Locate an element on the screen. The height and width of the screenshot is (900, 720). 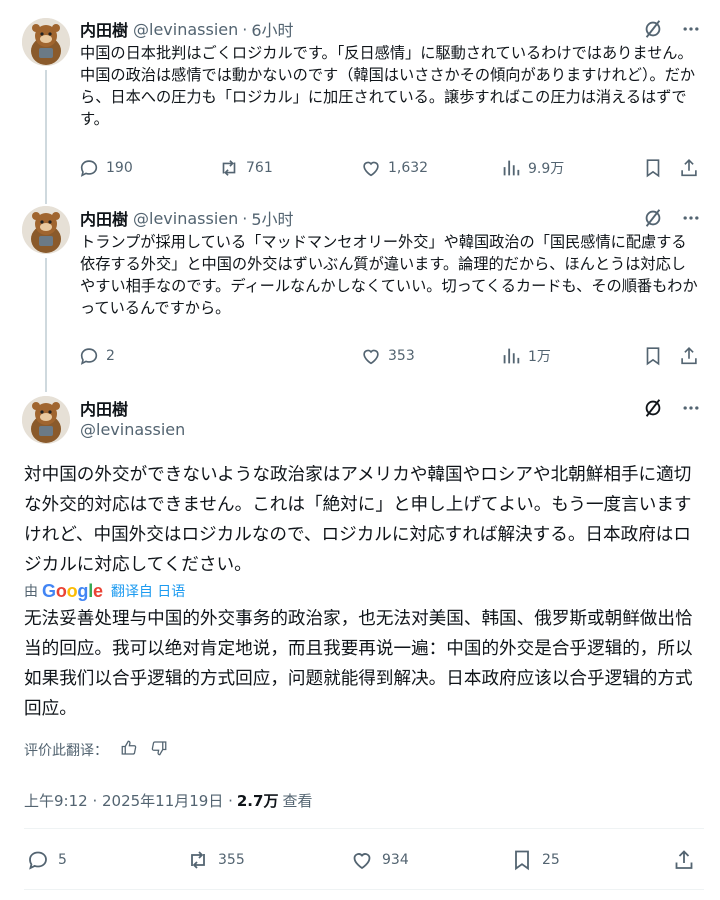
tweet-actions: 2 353 1万 is located at coordinates (390, 356).